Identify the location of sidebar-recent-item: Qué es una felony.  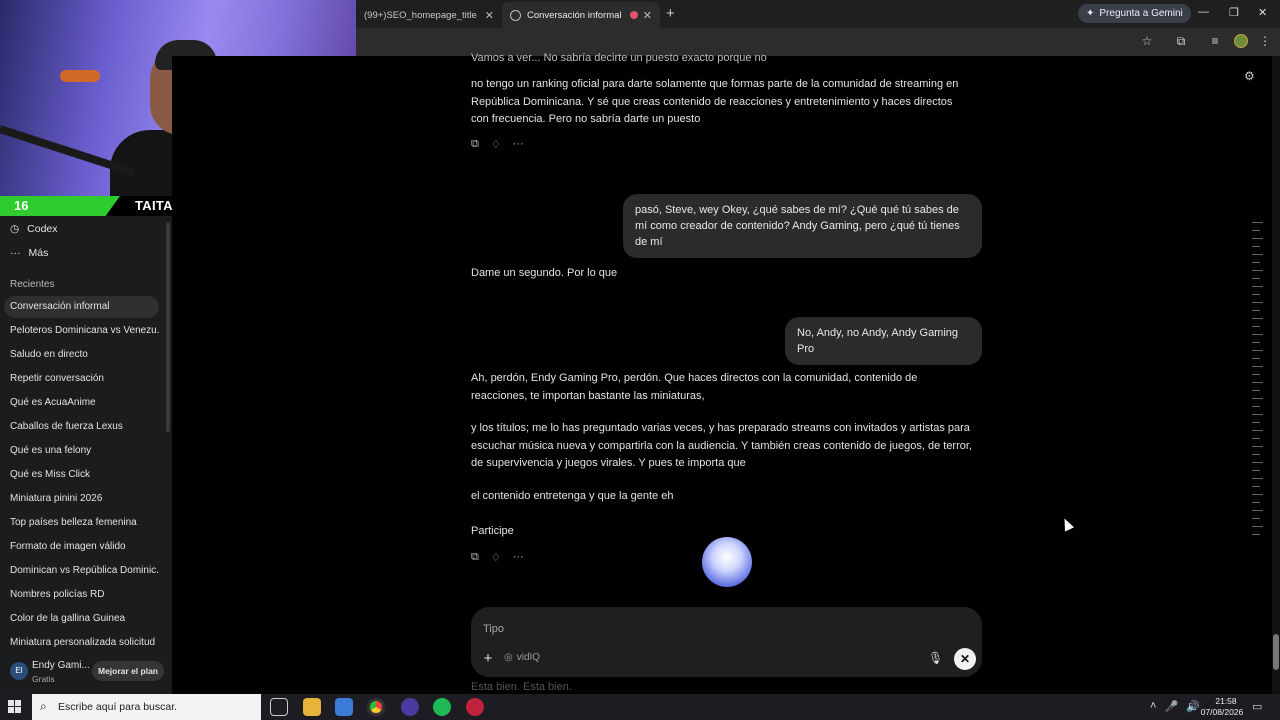
(81, 451).